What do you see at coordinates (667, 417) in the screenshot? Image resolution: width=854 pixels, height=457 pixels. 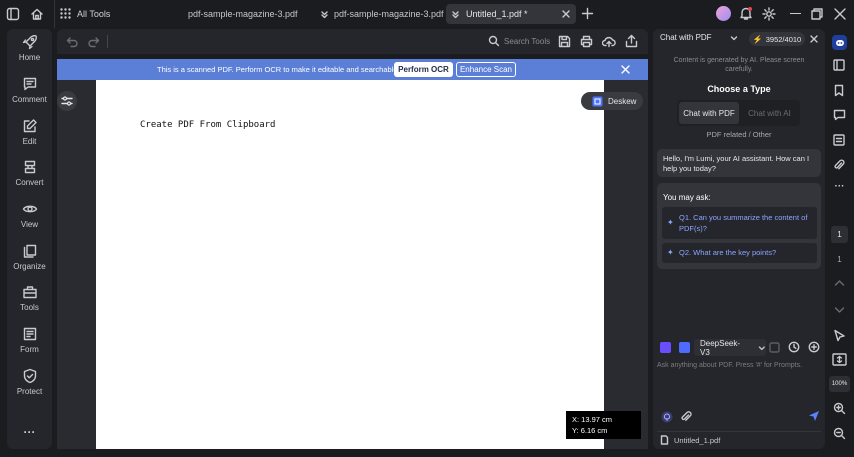 I see `prompt-bulb-icon` at bounding box center [667, 417].